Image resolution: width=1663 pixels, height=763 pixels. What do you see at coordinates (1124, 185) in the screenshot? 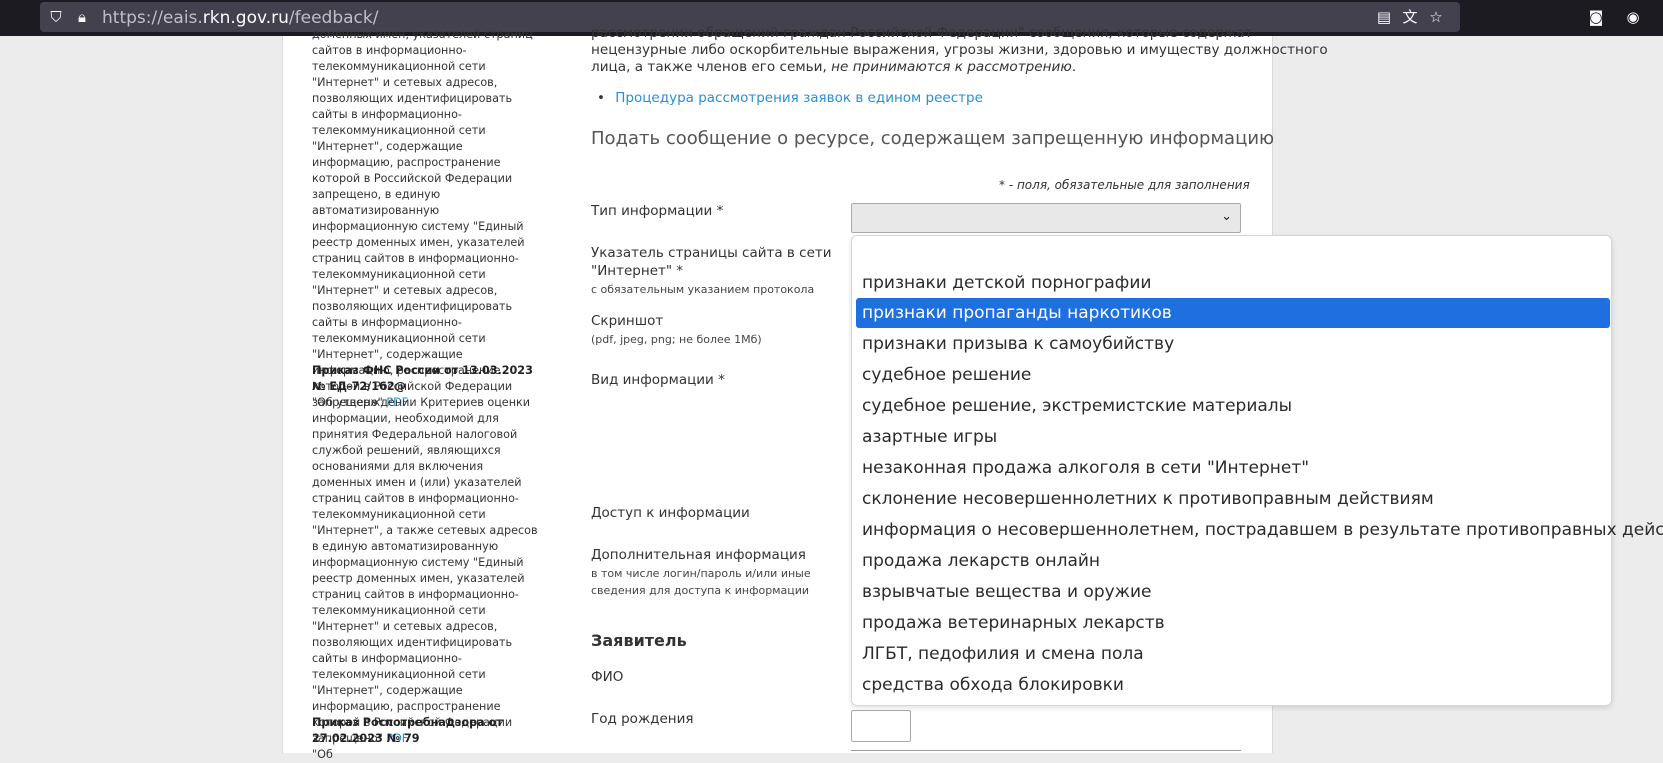
I see `required-note: * - поля, обязательные для заполнения` at bounding box center [1124, 185].